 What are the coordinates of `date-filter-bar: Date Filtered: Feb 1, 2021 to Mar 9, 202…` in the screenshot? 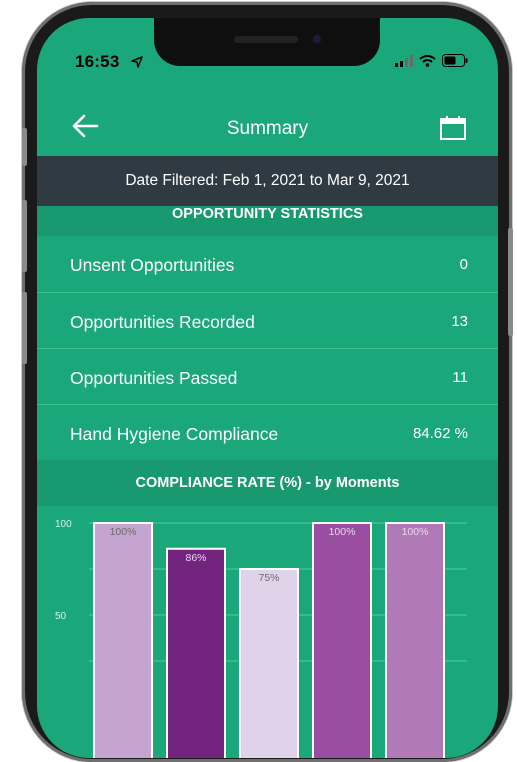 It's located at (267, 181).